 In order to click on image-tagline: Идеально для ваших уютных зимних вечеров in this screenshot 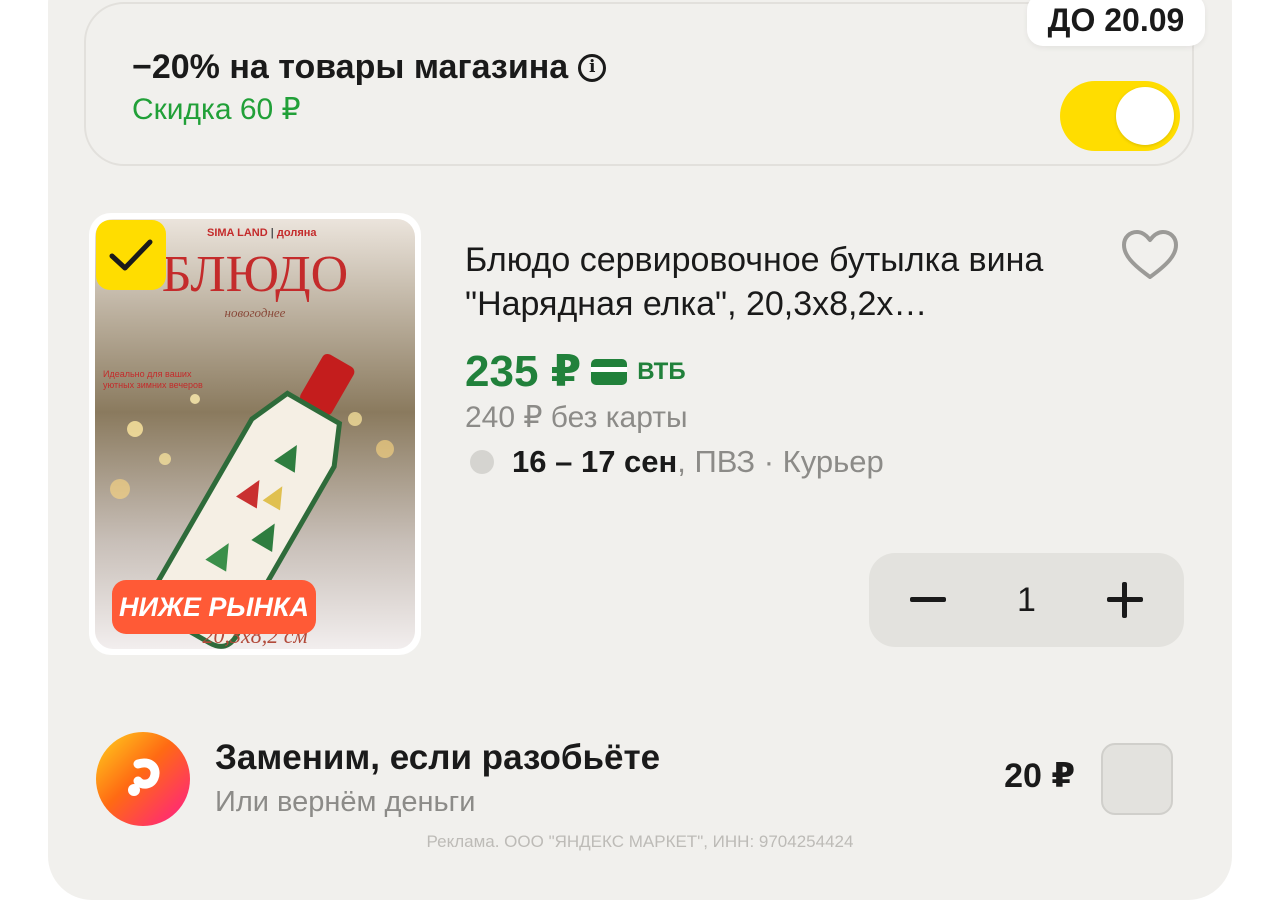, I will do `click(153, 379)`.